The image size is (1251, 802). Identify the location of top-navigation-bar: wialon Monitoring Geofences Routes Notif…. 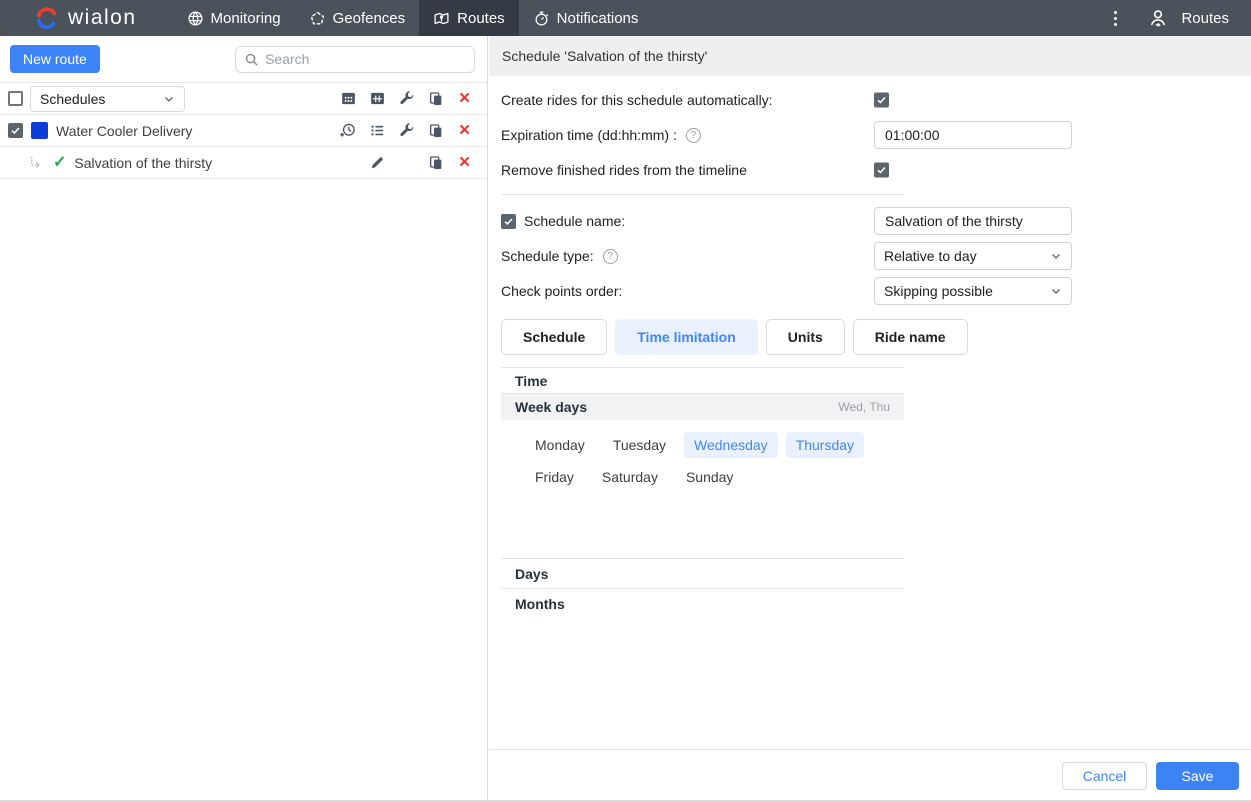
(625, 18).